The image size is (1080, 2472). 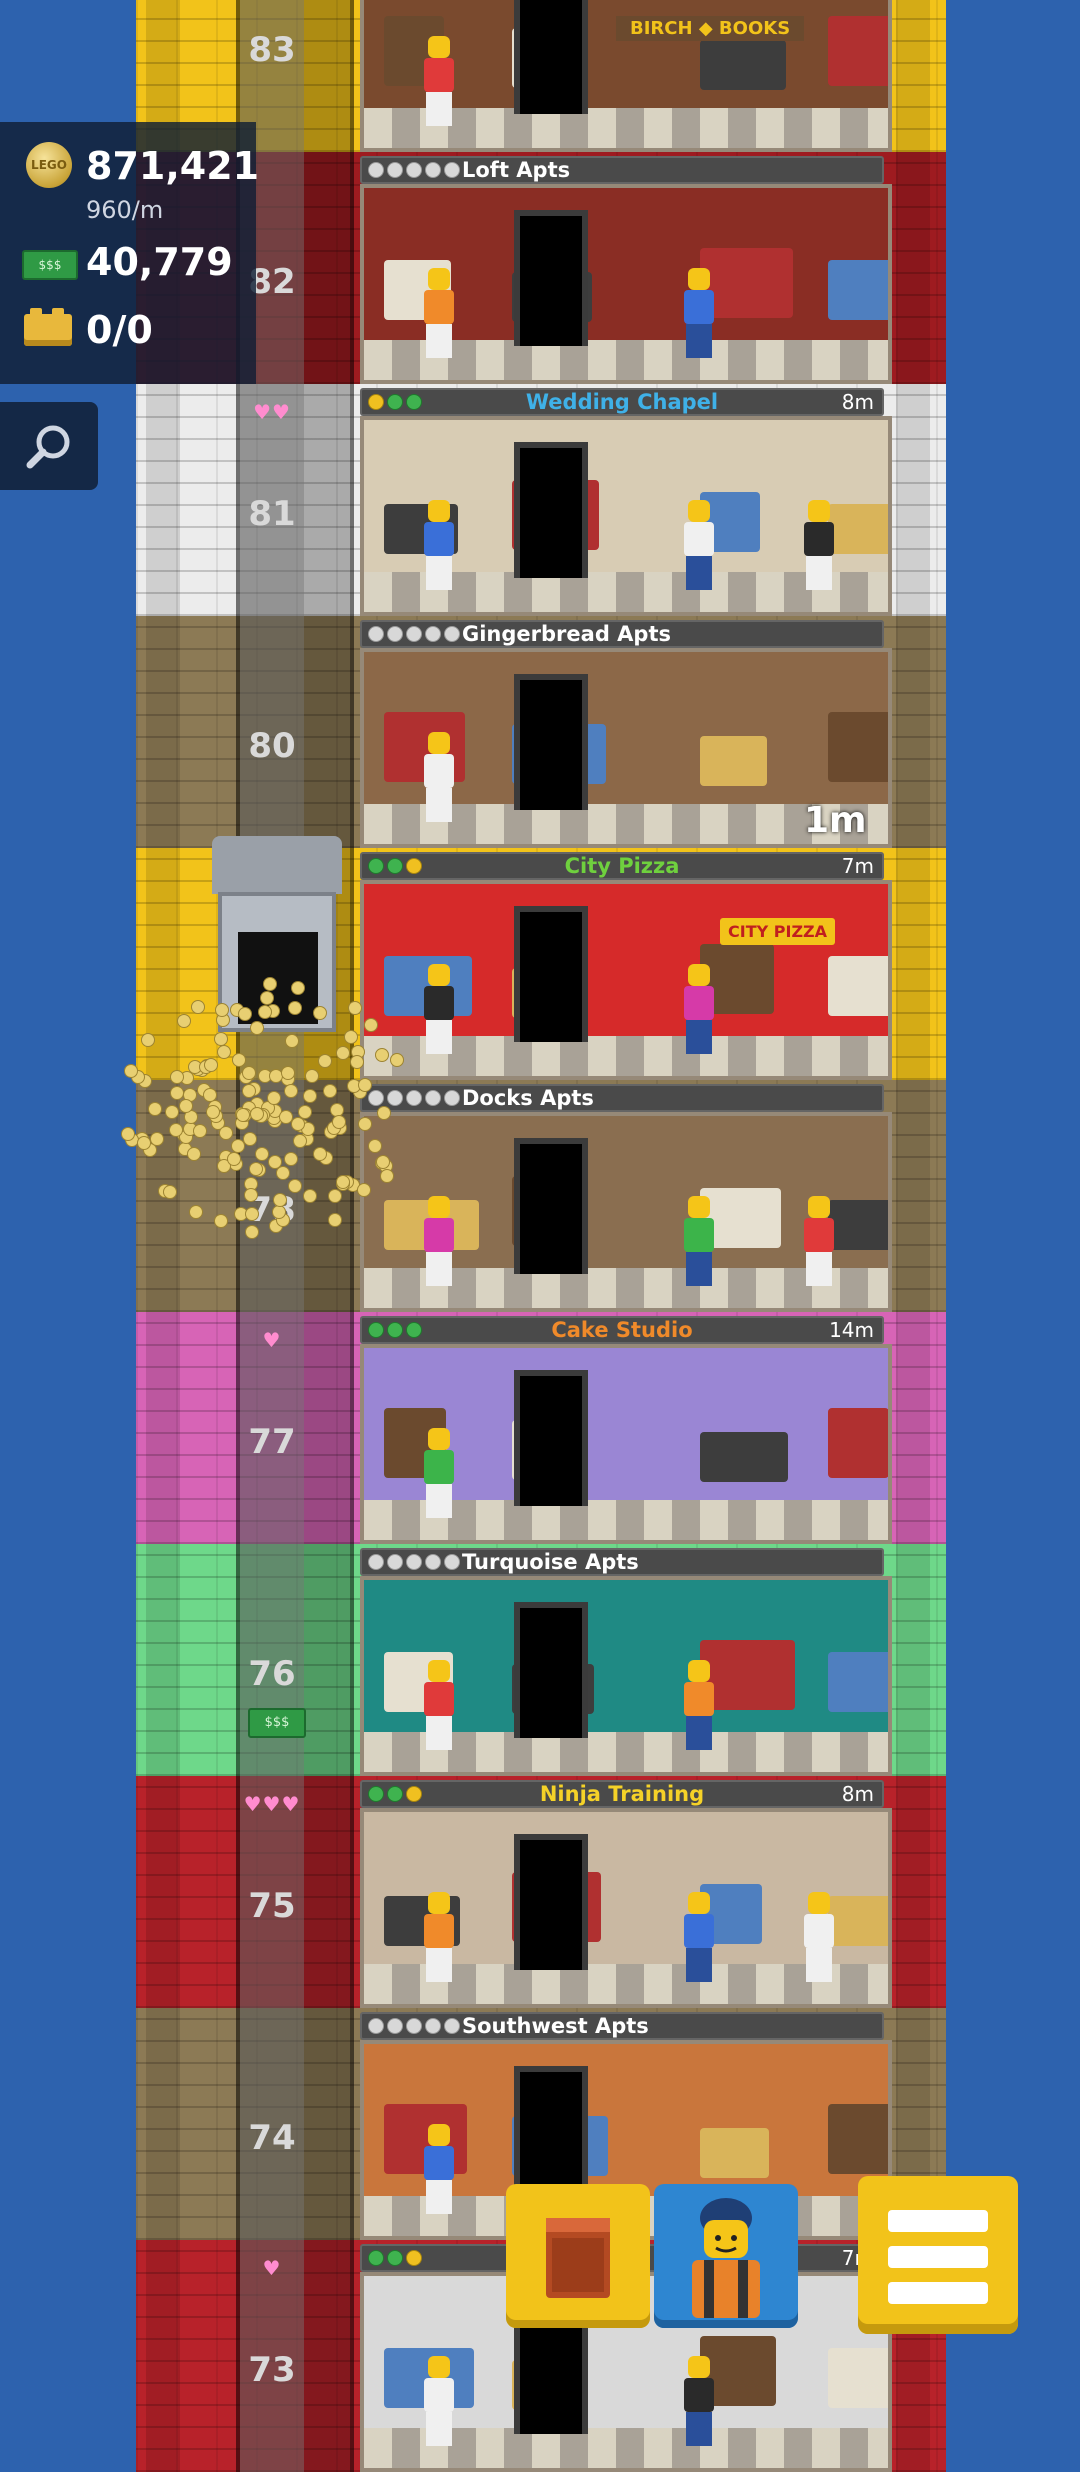 I want to click on floor-nameplate: Gingerbread Apts, so click(x=622, y=634).